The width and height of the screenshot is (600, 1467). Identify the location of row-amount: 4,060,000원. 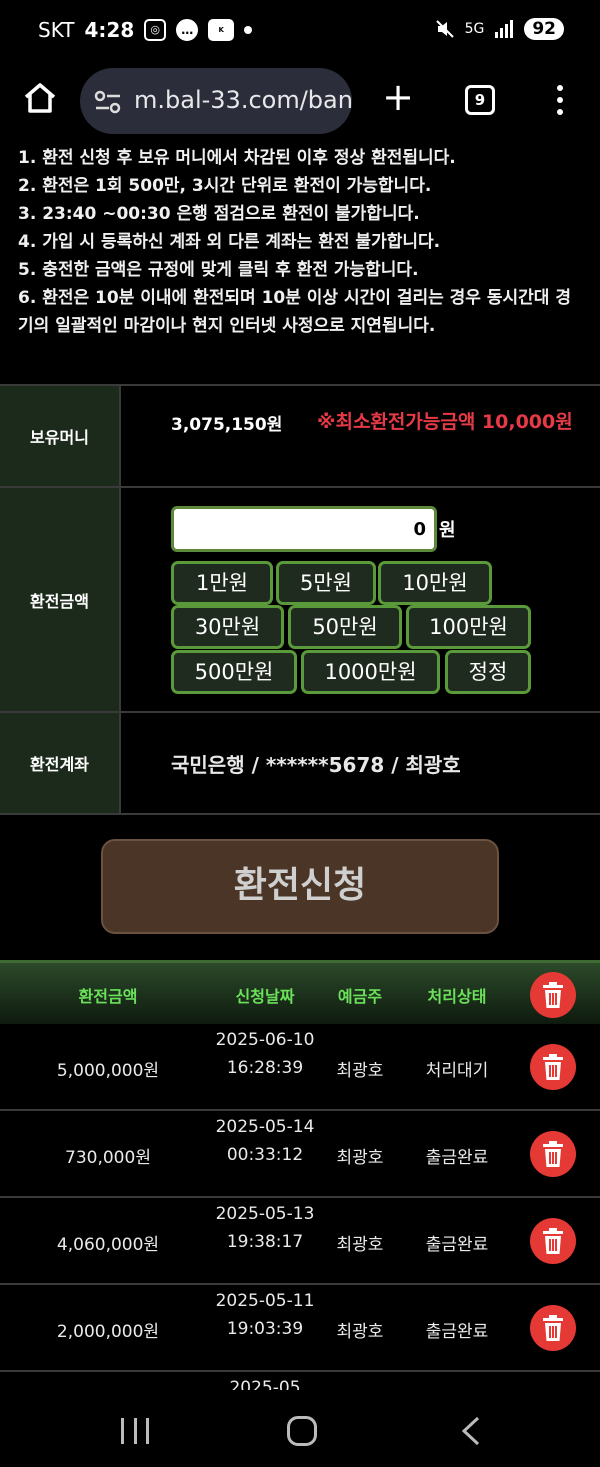
(108, 1245).